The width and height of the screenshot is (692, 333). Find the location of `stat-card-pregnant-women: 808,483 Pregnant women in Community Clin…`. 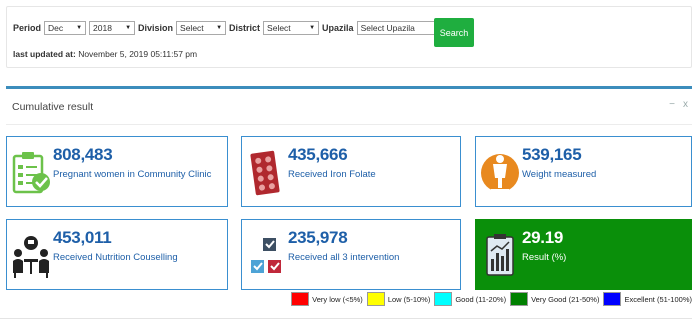

stat-card-pregnant-women: 808,483 Pregnant women in Community Clin… is located at coordinates (117, 171).